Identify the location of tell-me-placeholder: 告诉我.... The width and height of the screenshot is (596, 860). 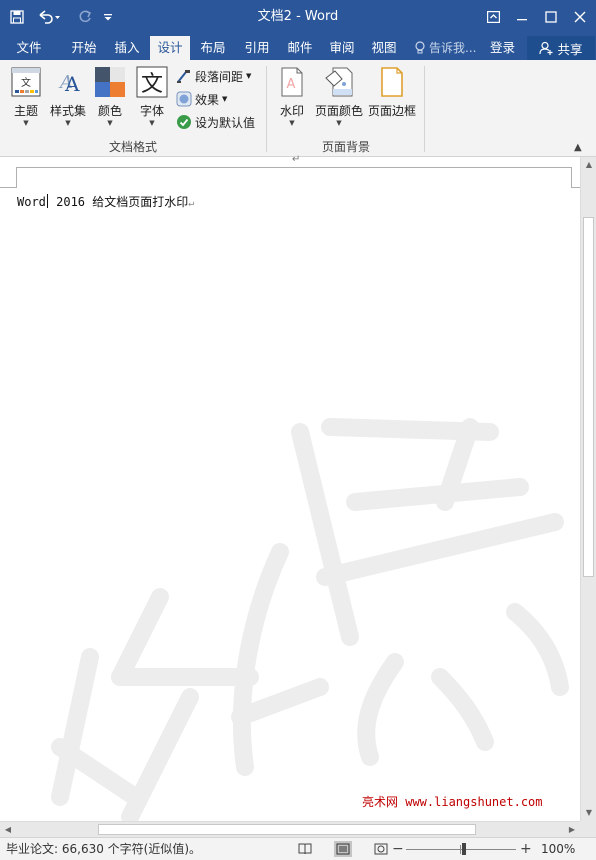
(453, 48).